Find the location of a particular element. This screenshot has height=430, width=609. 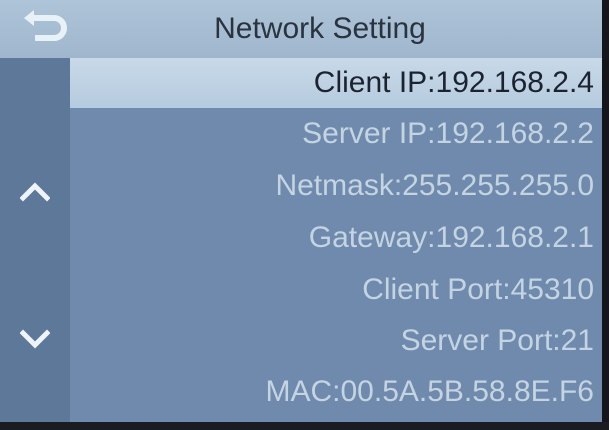

setting-item-label: Gateway:192.168.2.1 is located at coordinates (451, 237).